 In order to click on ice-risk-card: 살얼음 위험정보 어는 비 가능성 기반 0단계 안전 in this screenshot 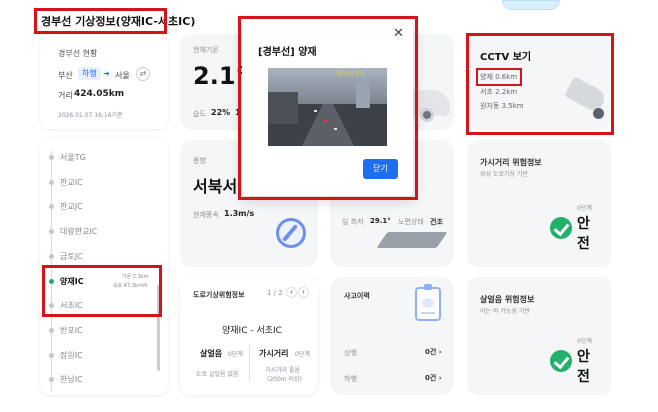, I will do `click(539, 336)`.